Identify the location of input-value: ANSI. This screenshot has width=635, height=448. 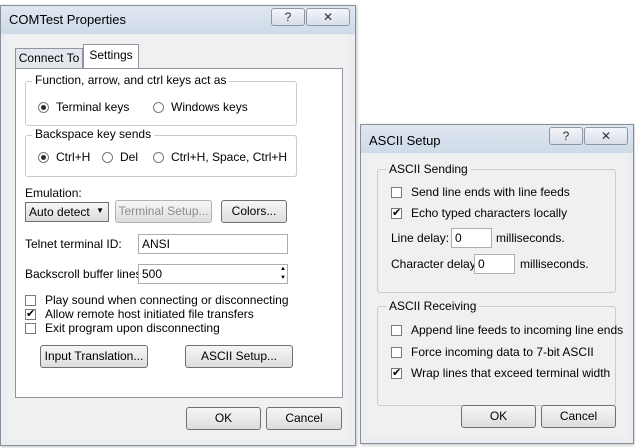
(156, 244).